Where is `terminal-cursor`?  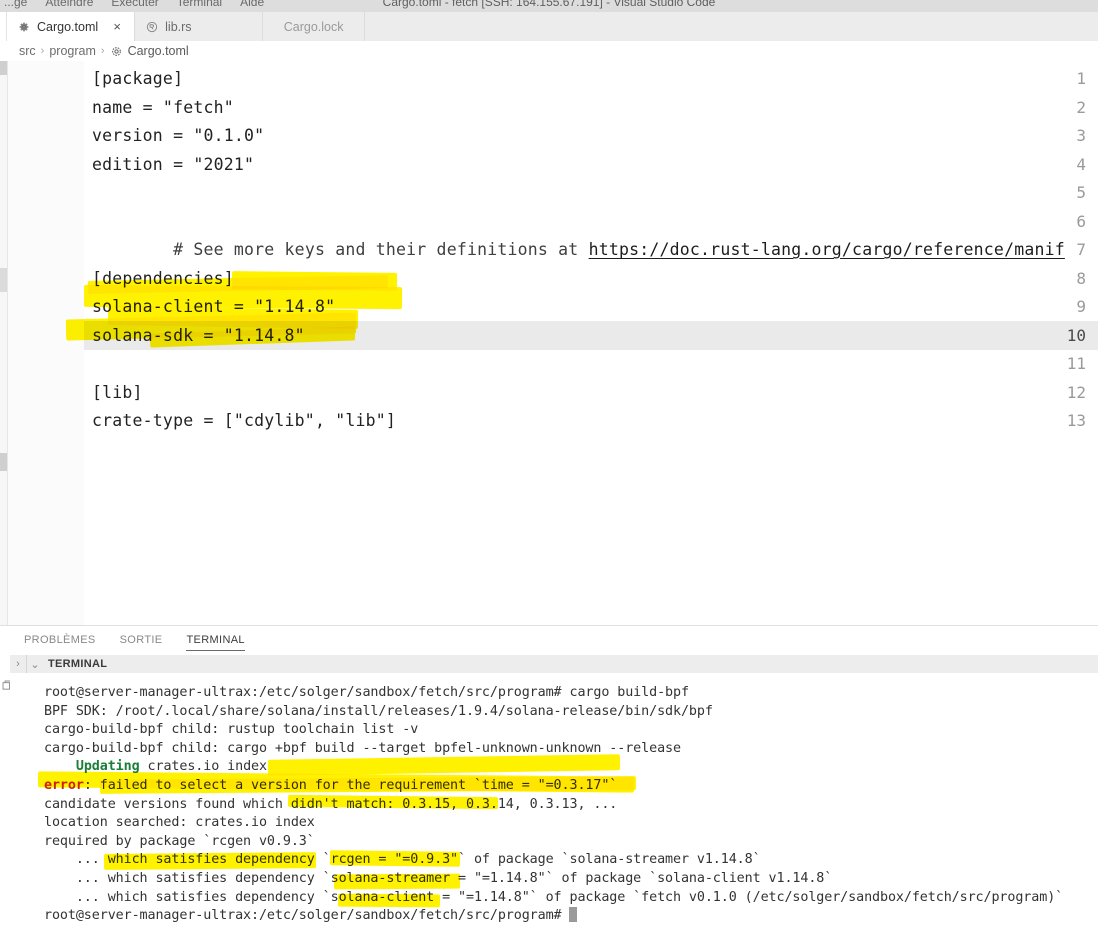
terminal-cursor is located at coordinates (573, 915).